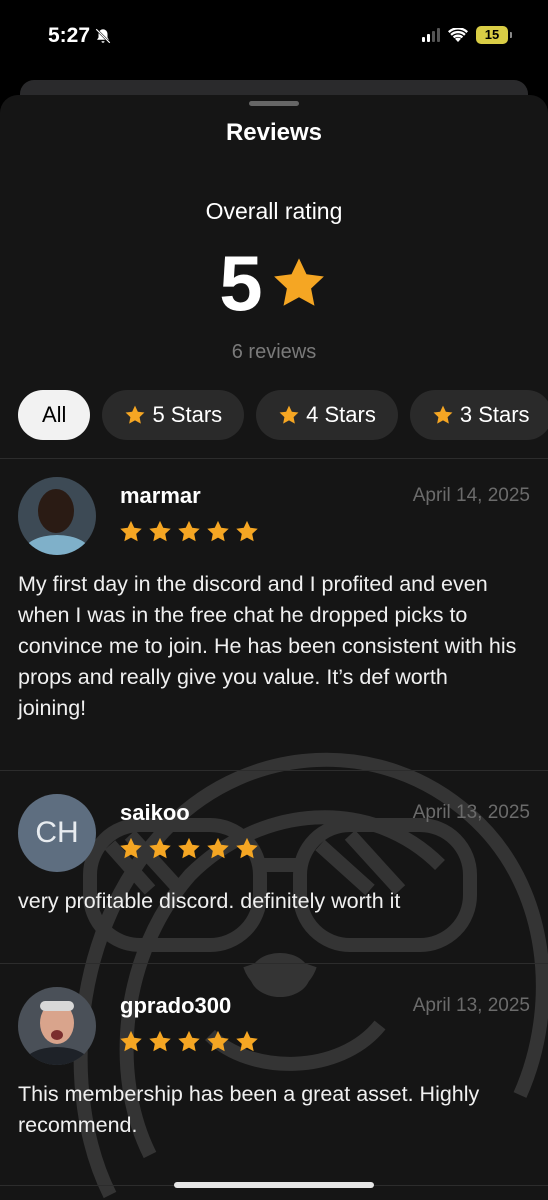  I want to click on home-indicator, so click(274, 1185).